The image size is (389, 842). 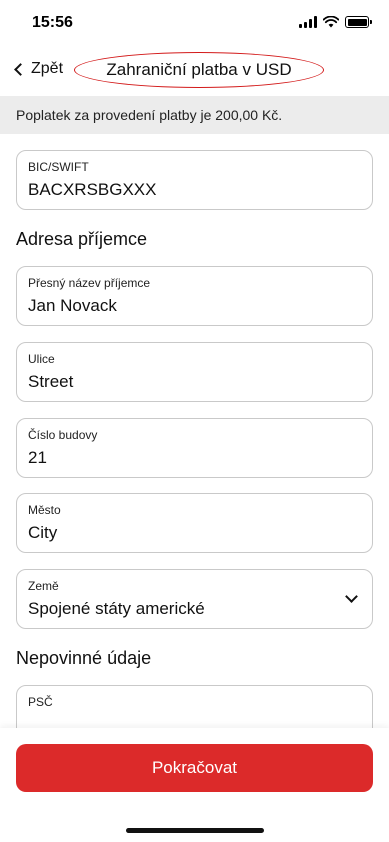 What do you see at coordinates (44, 510) in the screenshot?
I see `field-label: Město` at bounding box center [44, 510].